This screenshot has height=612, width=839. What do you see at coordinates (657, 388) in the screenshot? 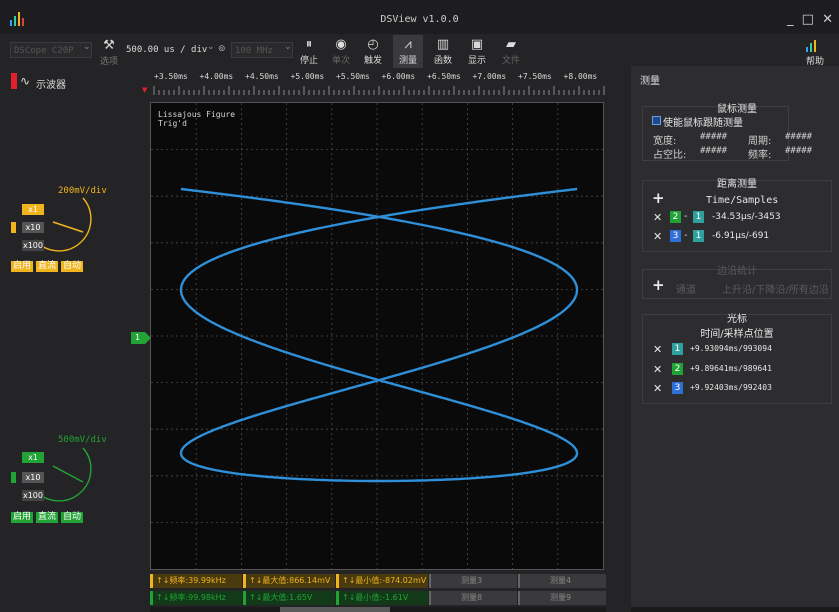
I see `remove-cursor-3-button: ✕` at bounding box center [657, 388].